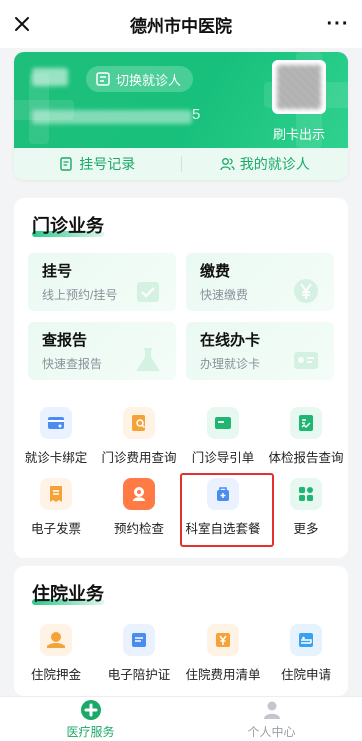  I want to click on patient-card-header: 切换就诊人 5 刷卡出示, so click(181, 100).